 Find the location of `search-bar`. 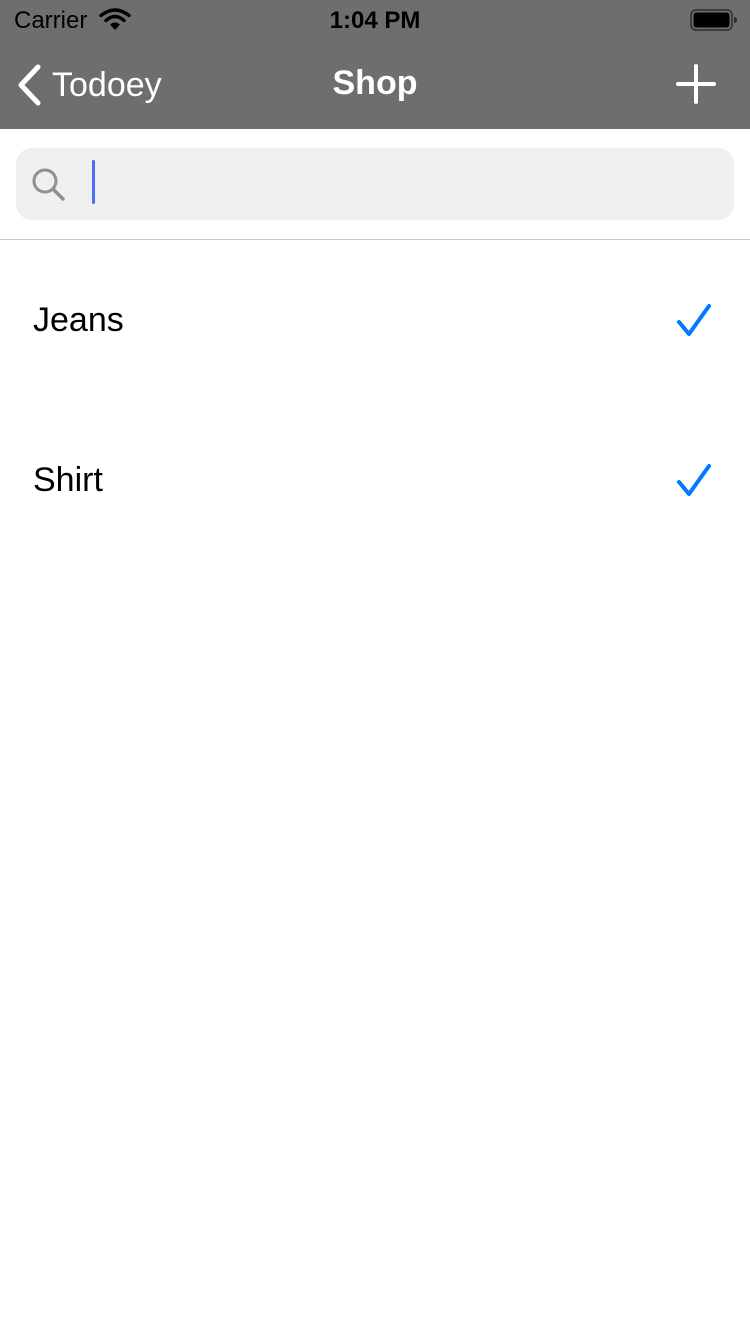

search-bar is located at coordinates (375, 184).